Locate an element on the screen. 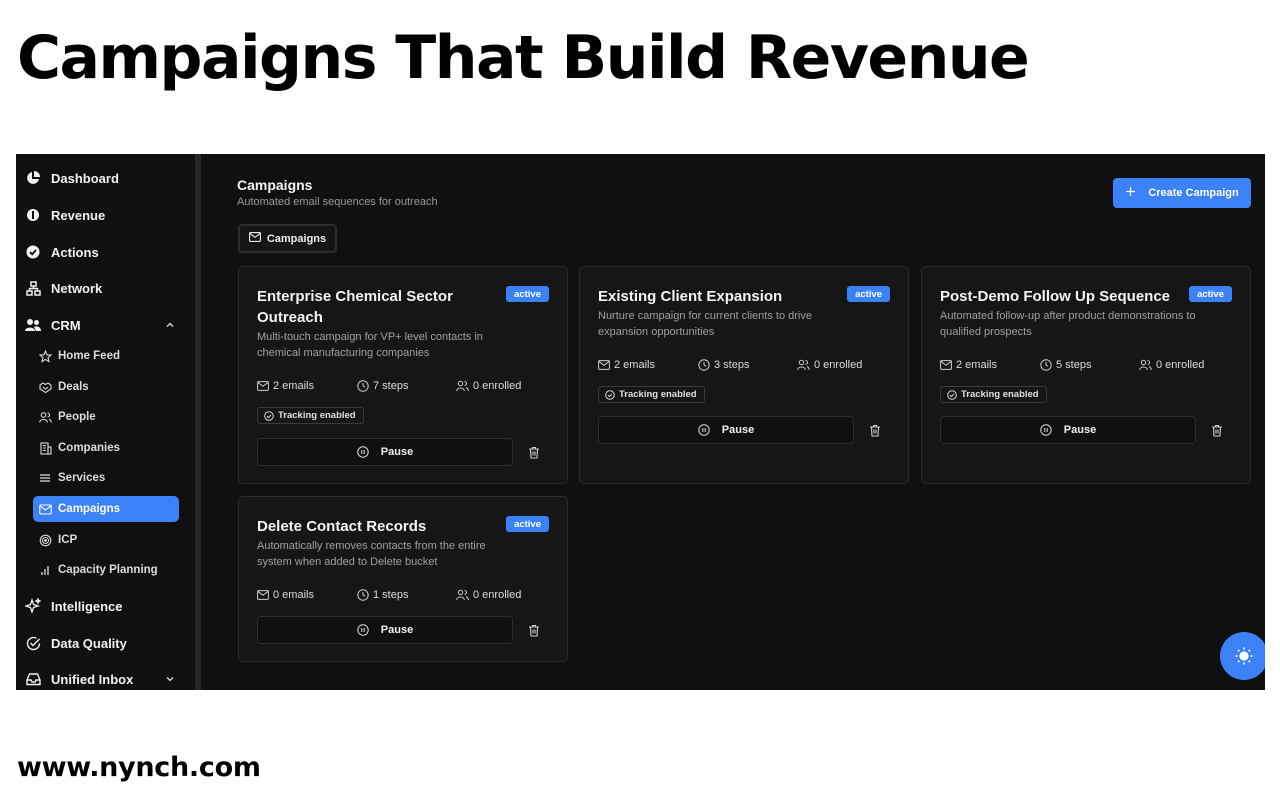 This screenshot has width=1280, height=800. sparkles-icon is located at coordinates (33, 606).